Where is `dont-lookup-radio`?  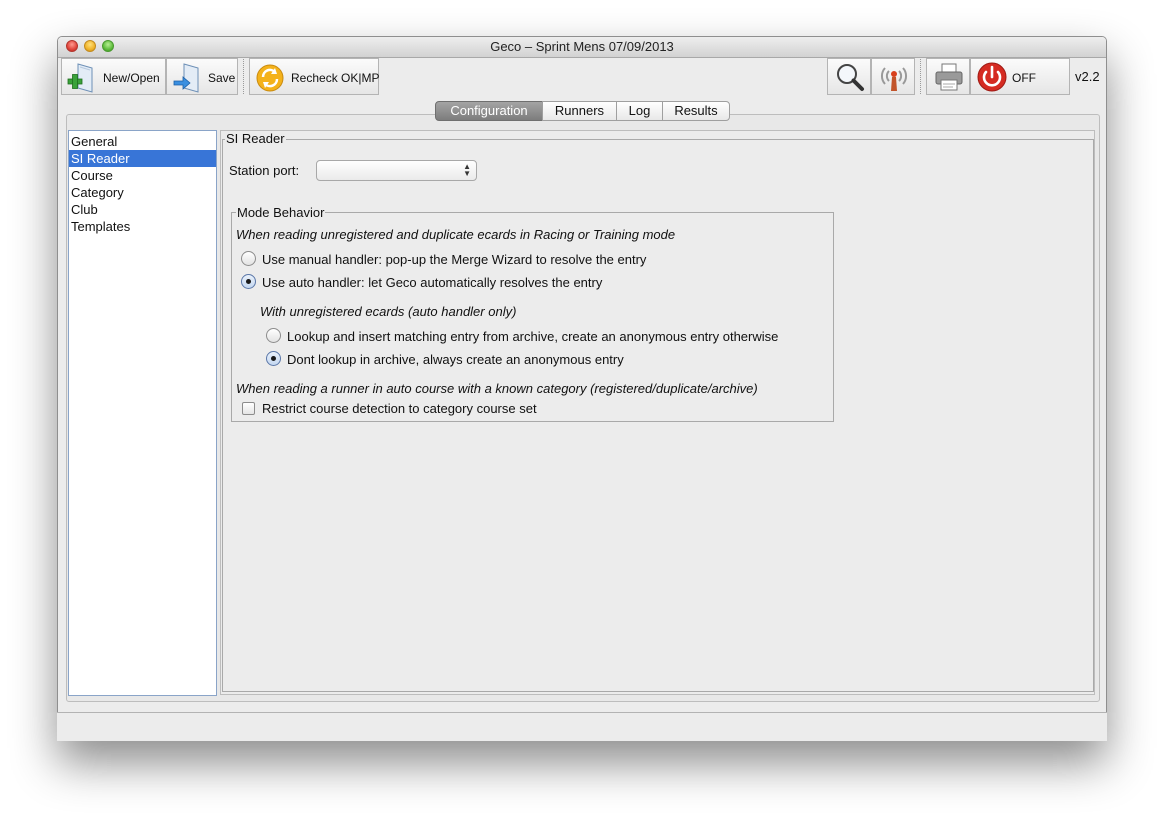 dont-lookup-radio is located at coordinates (273, 358).